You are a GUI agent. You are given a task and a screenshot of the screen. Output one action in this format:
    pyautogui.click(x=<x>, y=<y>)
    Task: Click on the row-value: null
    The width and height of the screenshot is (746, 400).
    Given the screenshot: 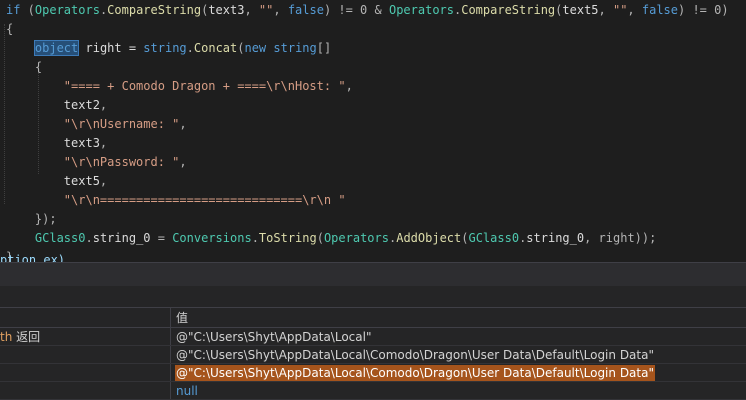 What is the action you would take?
    pyautogui.click(x=187, y=391)
    